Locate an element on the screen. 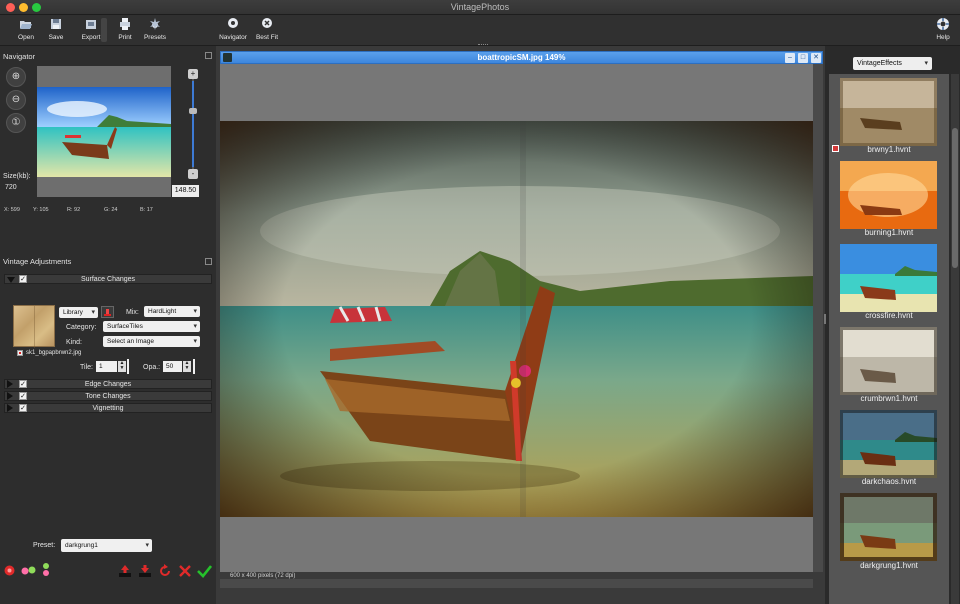 This screenshot has height=604, width=960. effect-thumb-brwny1 is located at coordinates (888, 112).